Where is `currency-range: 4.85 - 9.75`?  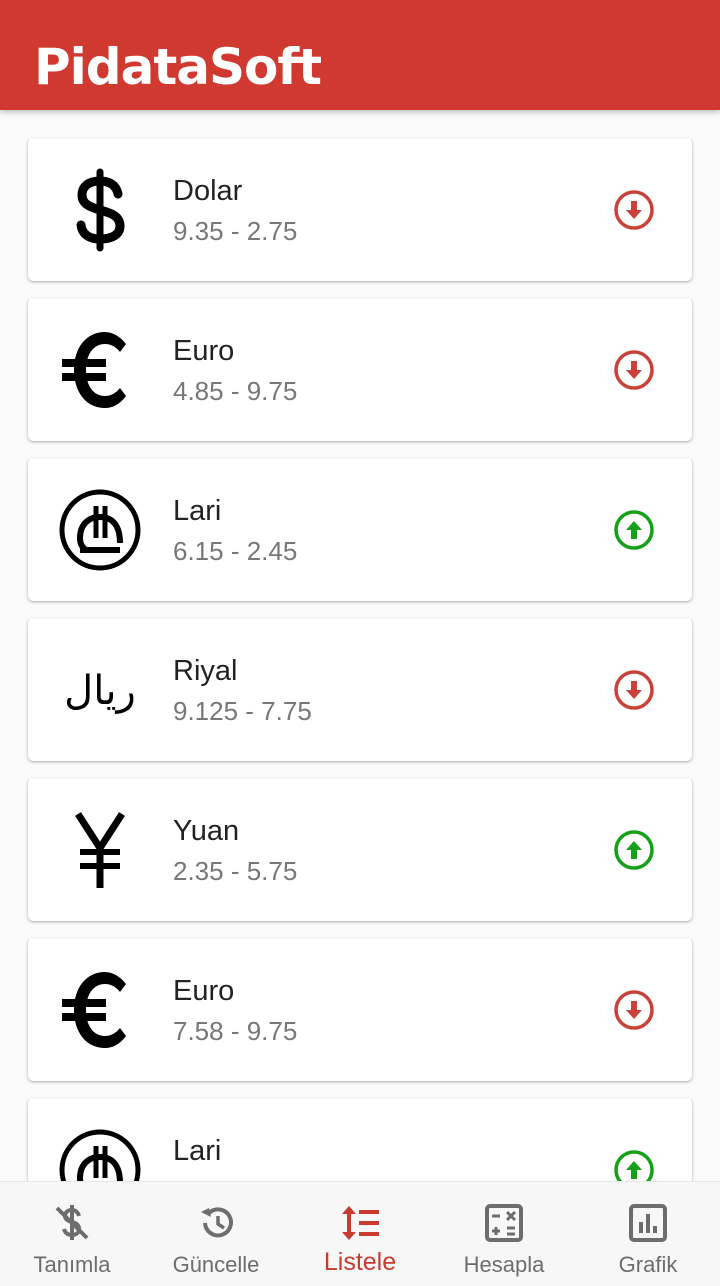 currency-range: 4.85 - 9.75 is located at coordinates (235, 391).